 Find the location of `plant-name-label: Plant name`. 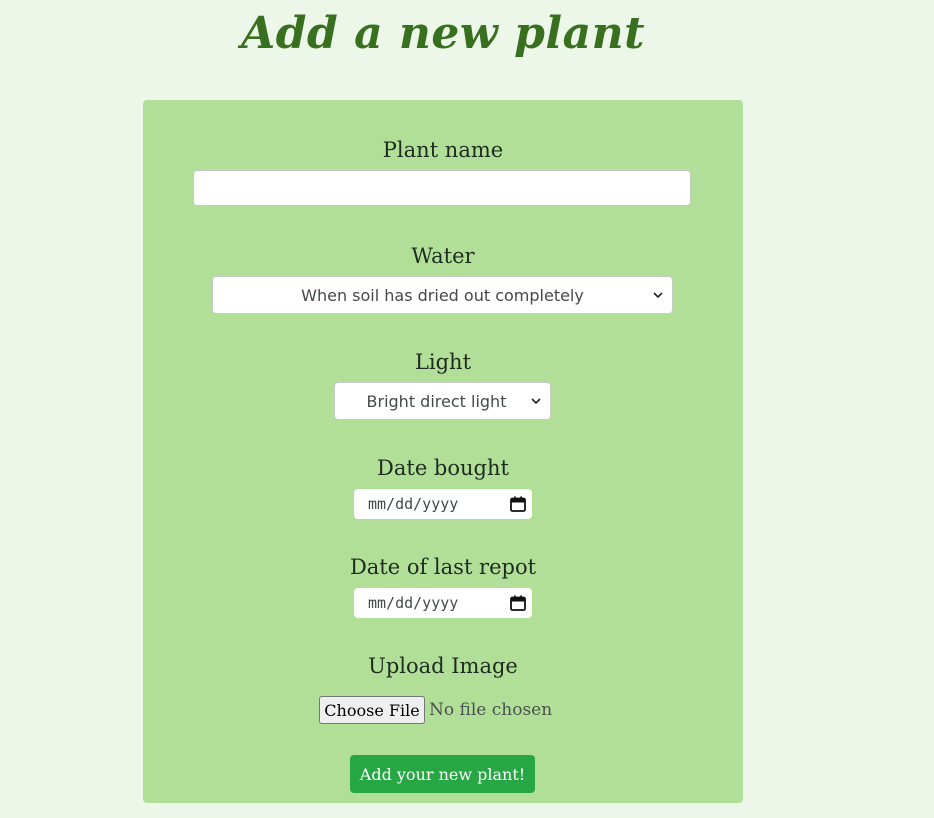

plant-name-label: Plant name is located at coordinates (443, 150).